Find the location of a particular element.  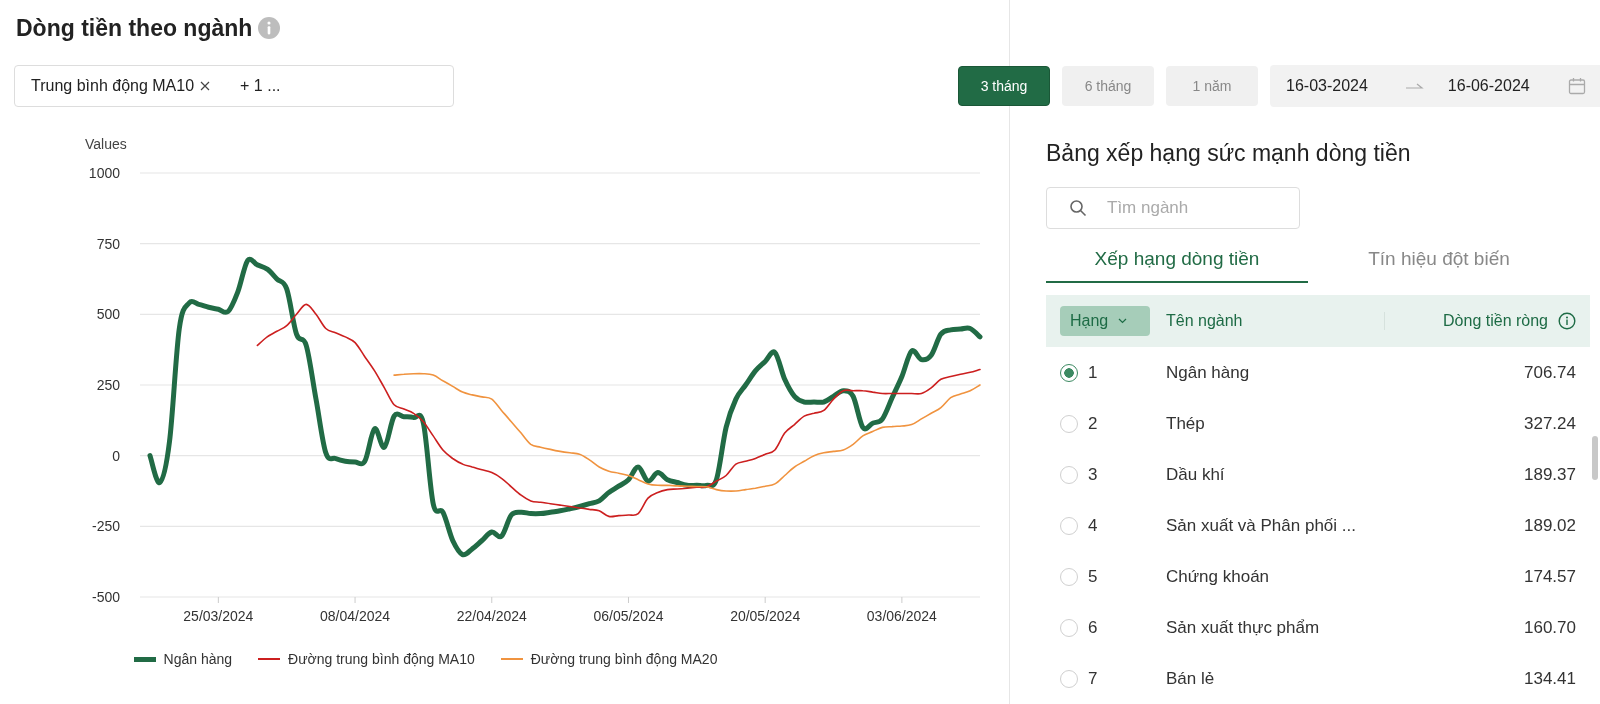

tab: Tín hiệu đột biến is located at coordinates (1439, 260).